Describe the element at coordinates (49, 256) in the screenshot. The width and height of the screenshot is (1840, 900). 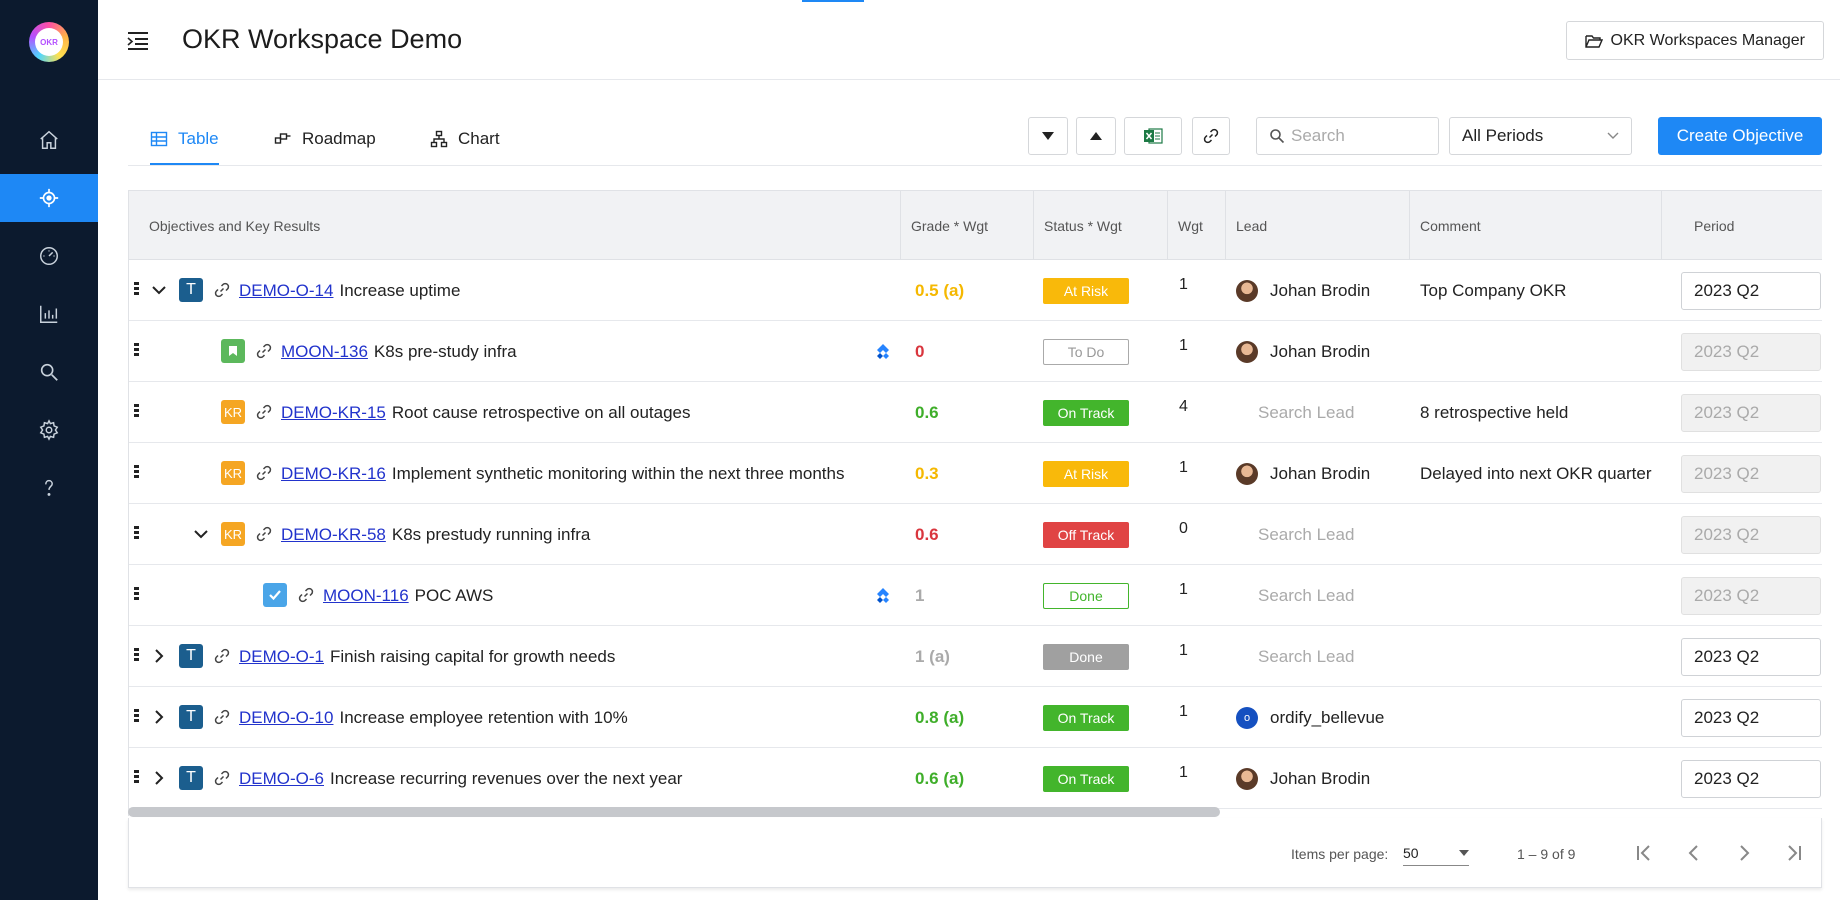
I see `sidebar-item-dashboard` at that location.